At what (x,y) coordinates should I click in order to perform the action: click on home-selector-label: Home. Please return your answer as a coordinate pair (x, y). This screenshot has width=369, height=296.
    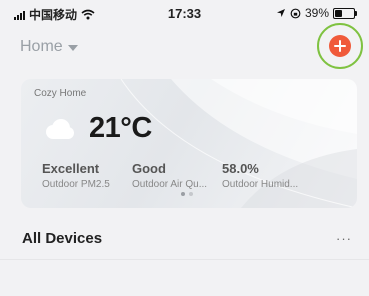
    Looking at the image, I should click on (41, 46).